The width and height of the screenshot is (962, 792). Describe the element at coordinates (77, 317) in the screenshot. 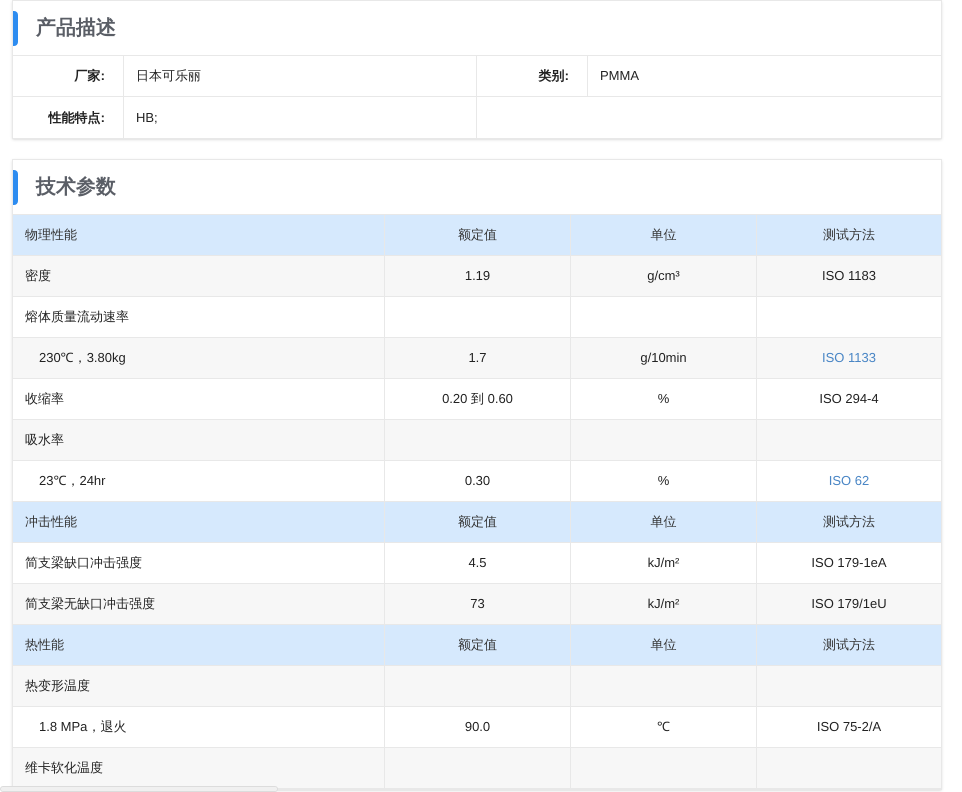

I see `property-name: 熔体质量流动速率` at that location.